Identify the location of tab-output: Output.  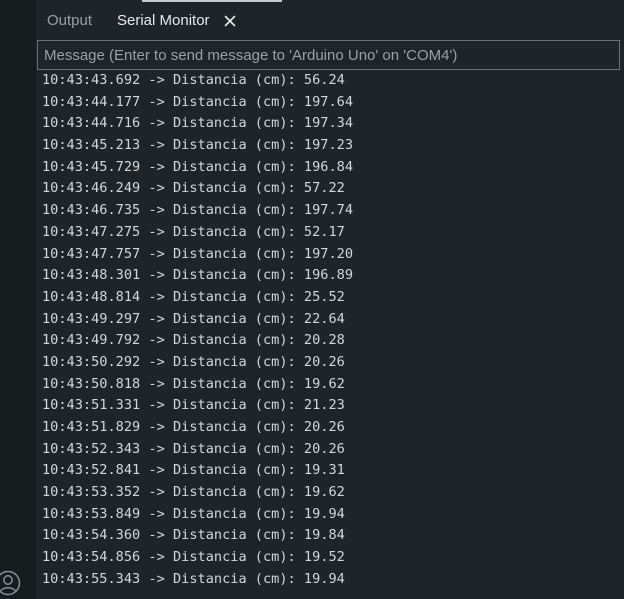
(69, 21).